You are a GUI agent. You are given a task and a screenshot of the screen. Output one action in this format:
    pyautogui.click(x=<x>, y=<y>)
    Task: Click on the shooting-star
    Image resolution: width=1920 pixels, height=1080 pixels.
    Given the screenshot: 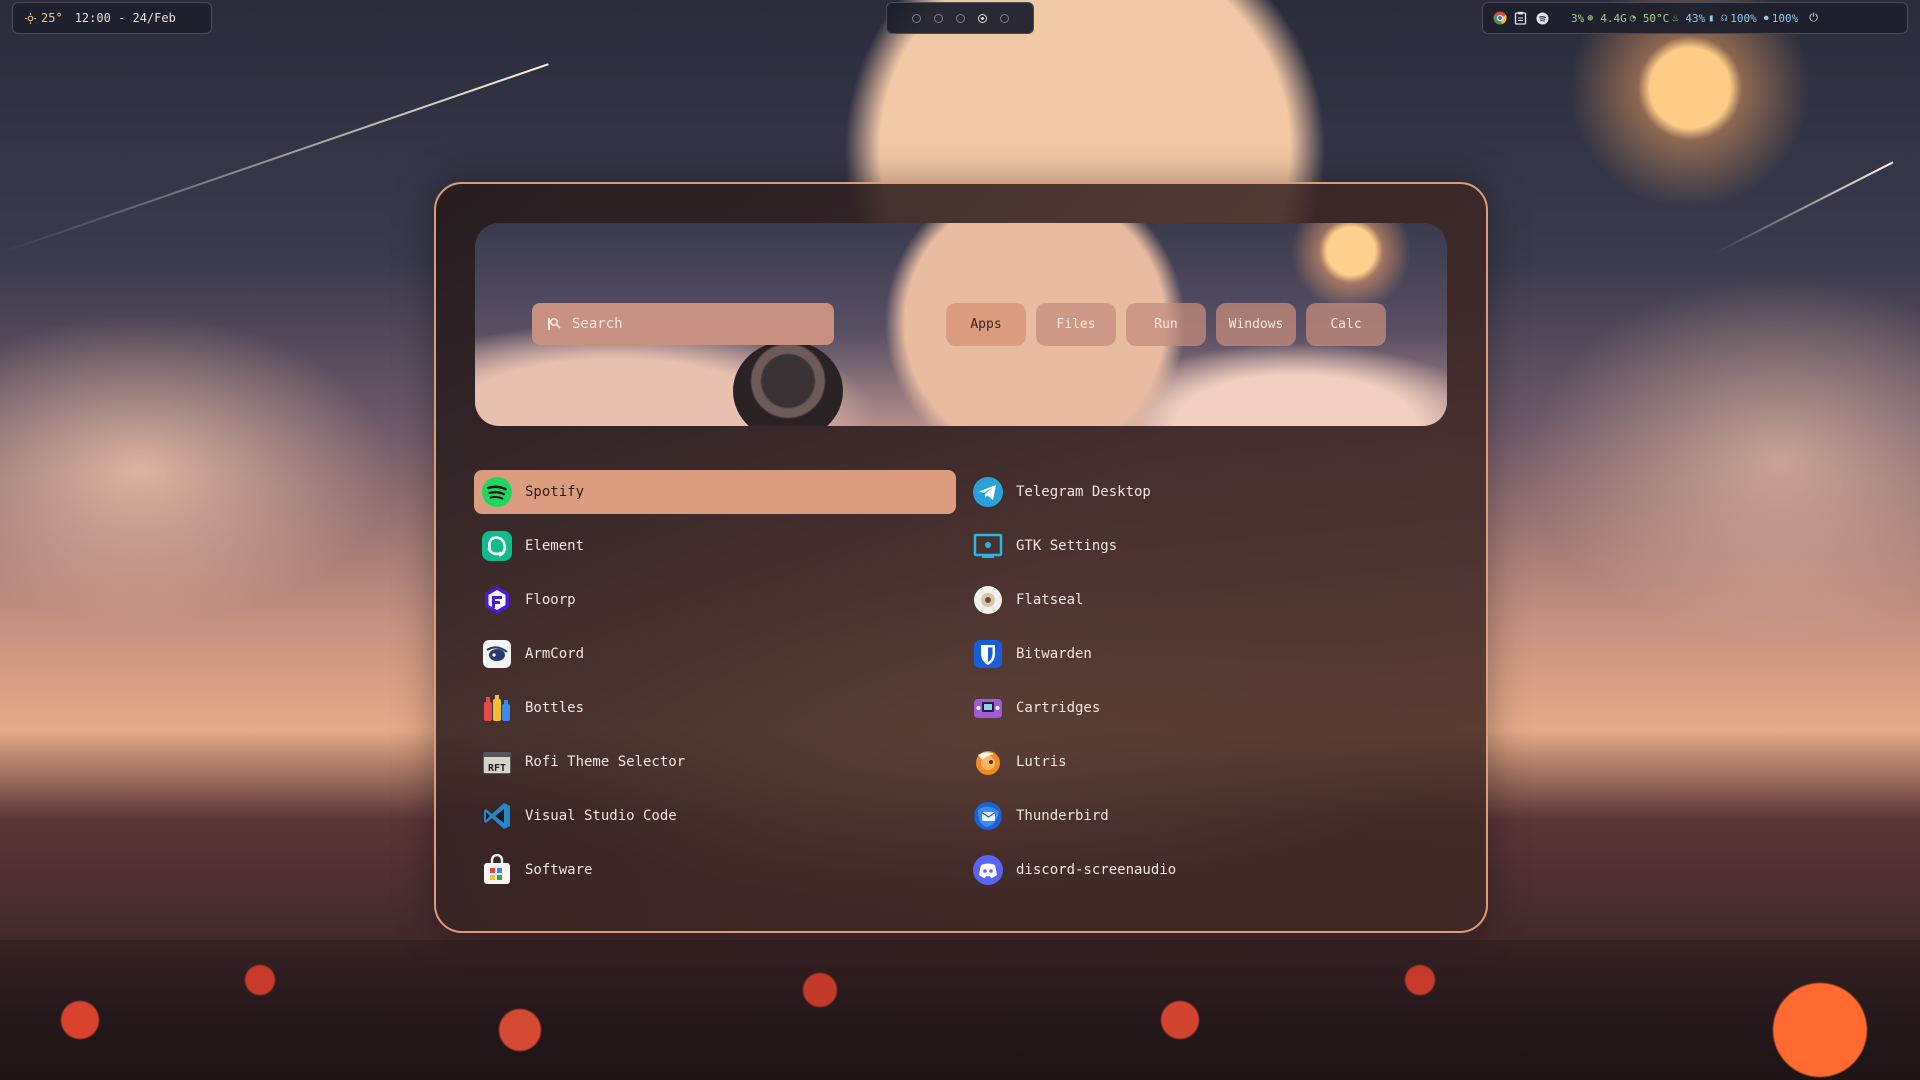 What is the action you would take?
    pyautogui.click(x=1804, y=207)
    